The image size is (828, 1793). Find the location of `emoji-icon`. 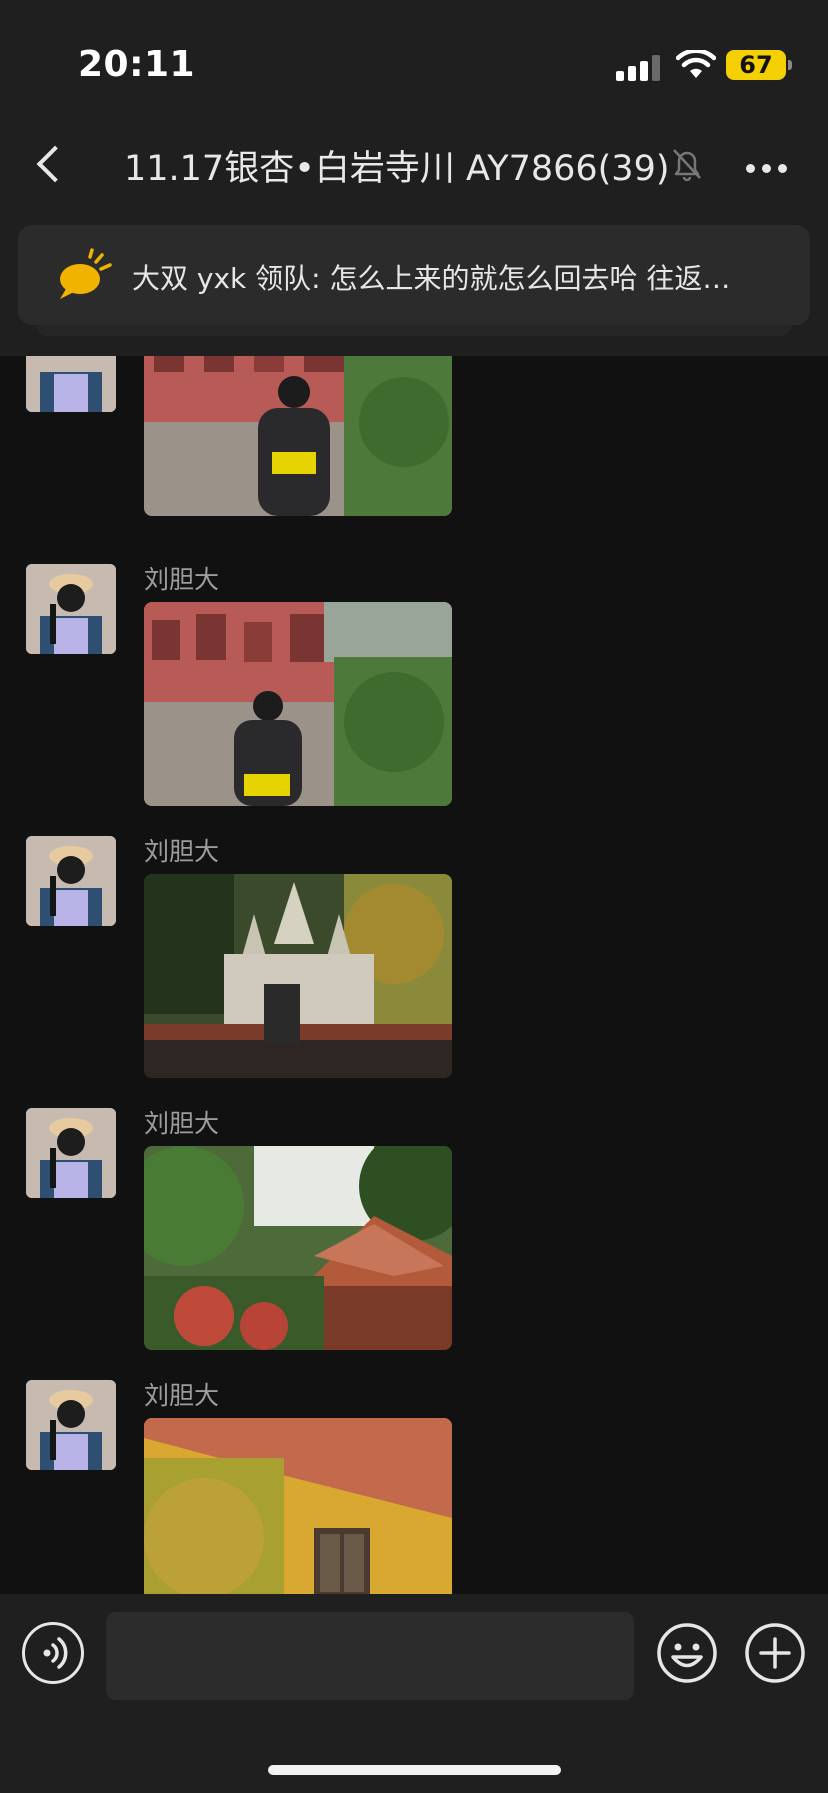

emoji-icon is located at coordinates (687, 1653).